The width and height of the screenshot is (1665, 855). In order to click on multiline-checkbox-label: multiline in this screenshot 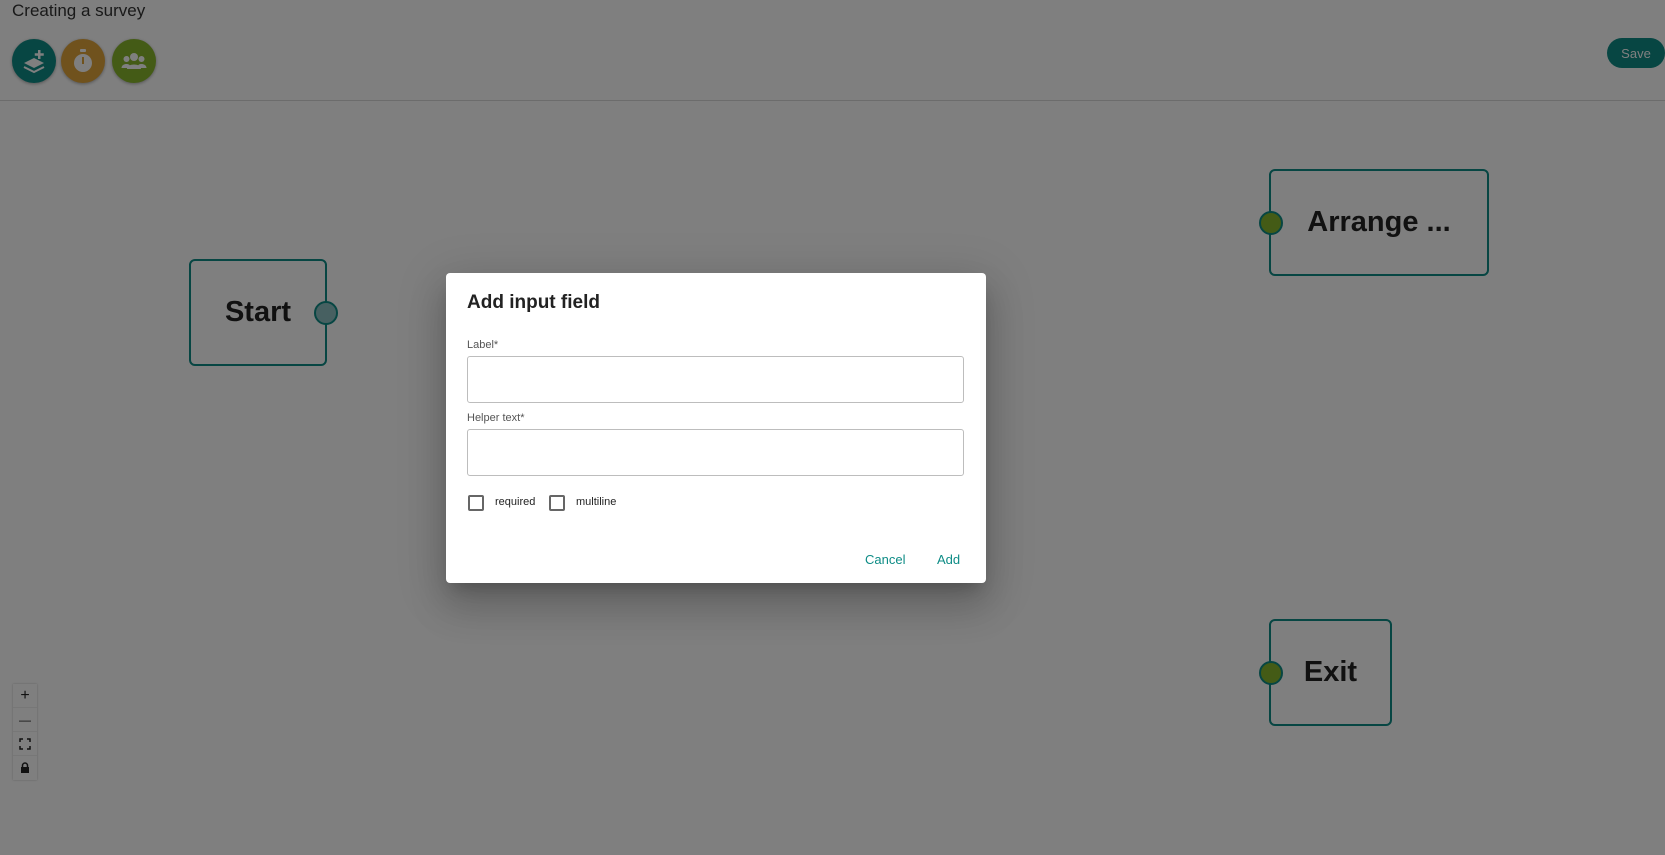, I will do `click(596, 502)`.